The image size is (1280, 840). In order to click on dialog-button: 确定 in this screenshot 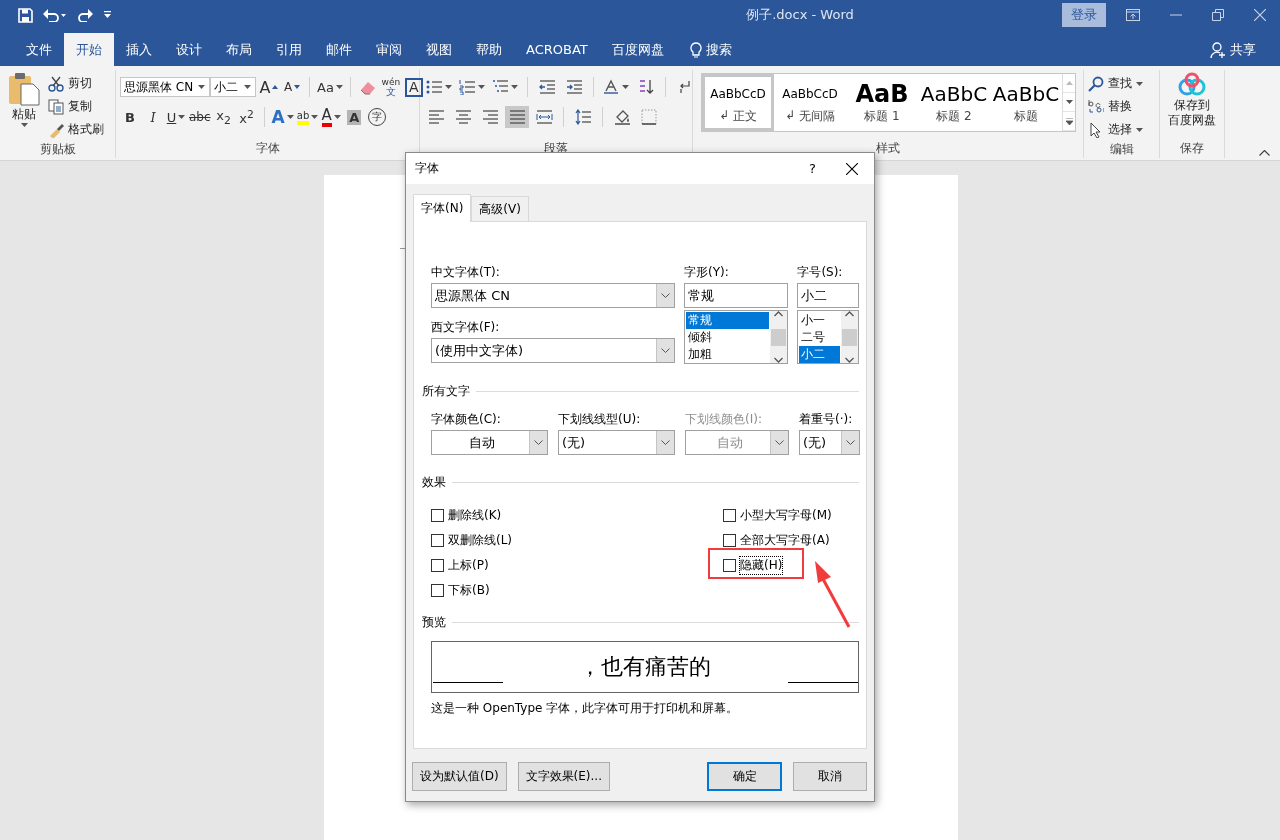, I will do `click(744, 776)`.